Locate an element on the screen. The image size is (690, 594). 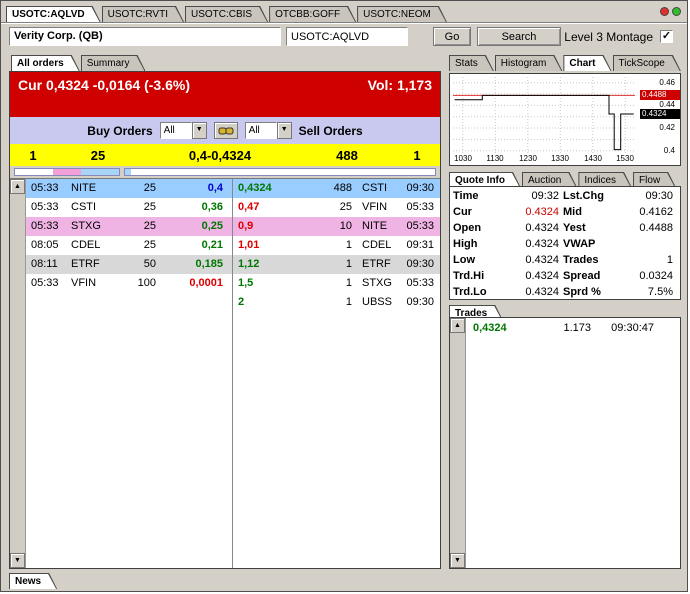
symbol-tab-cbis: USOTC:CBIS is located at coordinates (226, 14).